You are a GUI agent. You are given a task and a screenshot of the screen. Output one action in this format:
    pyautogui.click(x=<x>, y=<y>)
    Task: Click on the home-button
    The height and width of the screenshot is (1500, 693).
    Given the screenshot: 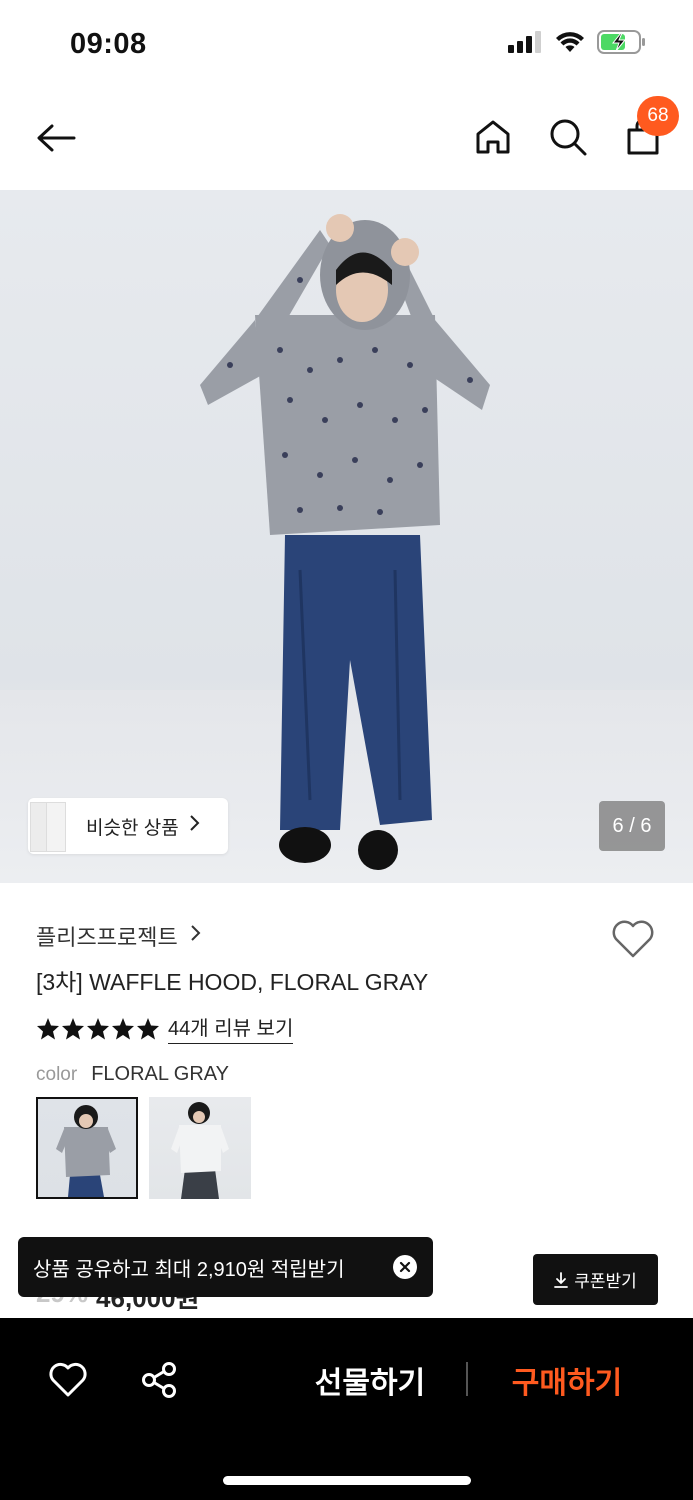 What is the action you would take?
    pyautogui.click(x=493, y=137)
    